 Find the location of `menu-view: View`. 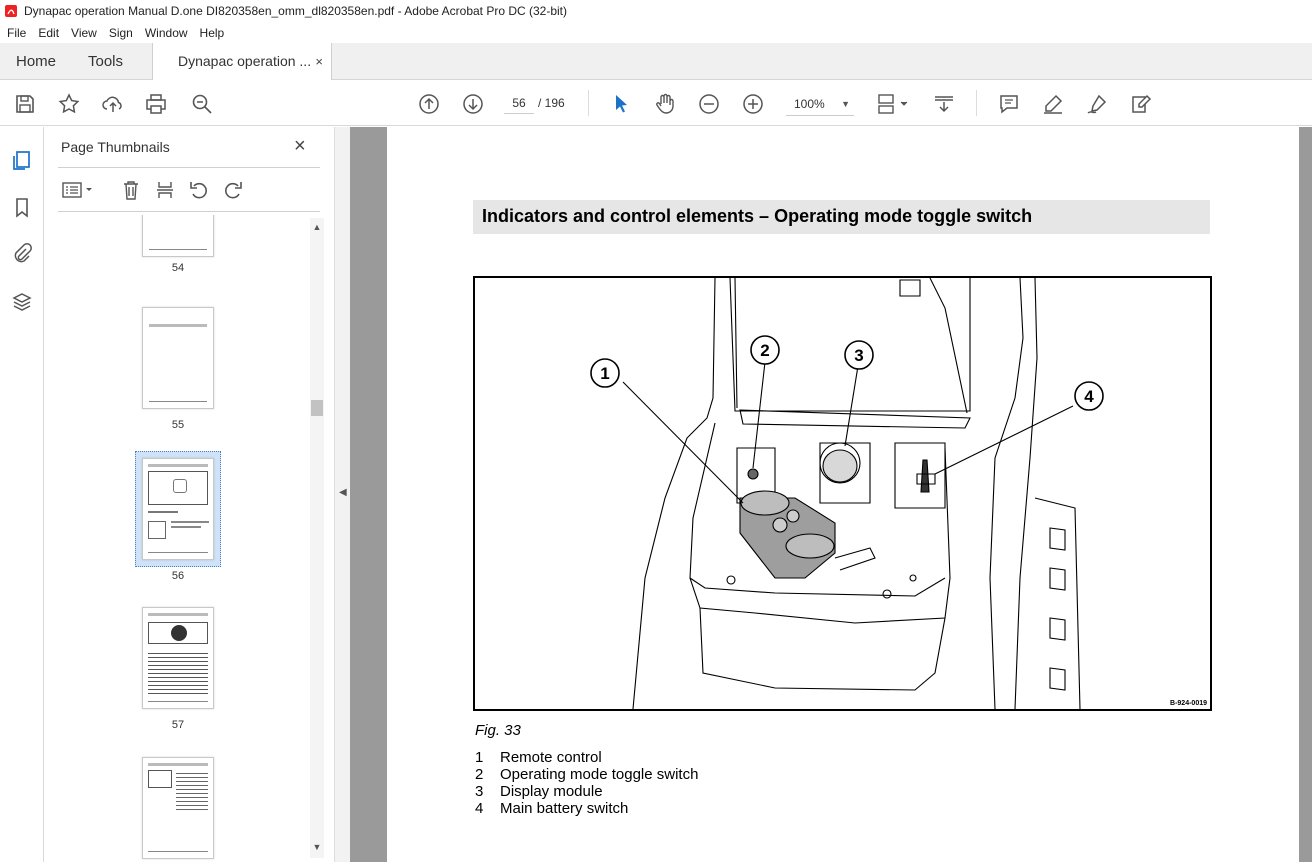

menu-view: View is located at coordinates (84, 33).